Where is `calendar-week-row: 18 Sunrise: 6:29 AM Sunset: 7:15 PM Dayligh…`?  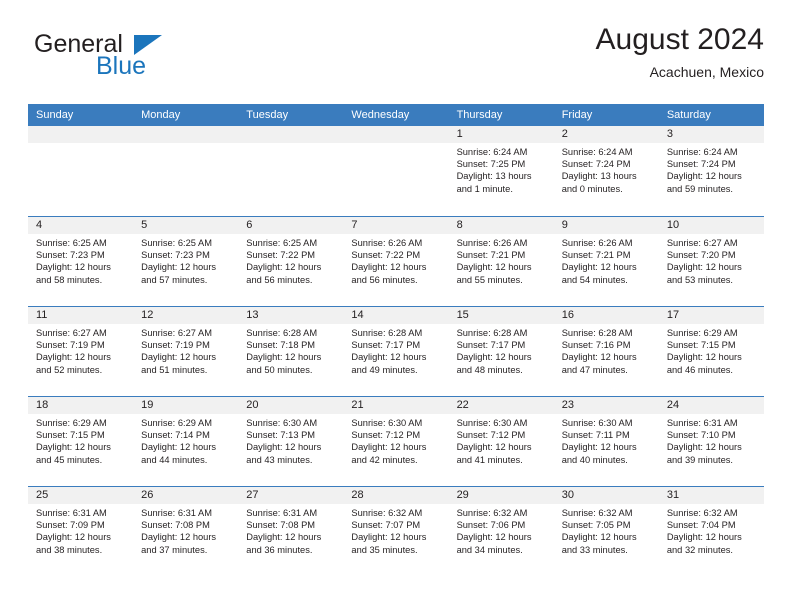
calendar-week-row: 18 Sunrise: 6:29 AM Sunset: 7:15 PM Dayligh… is located at coordinates (396, 441).